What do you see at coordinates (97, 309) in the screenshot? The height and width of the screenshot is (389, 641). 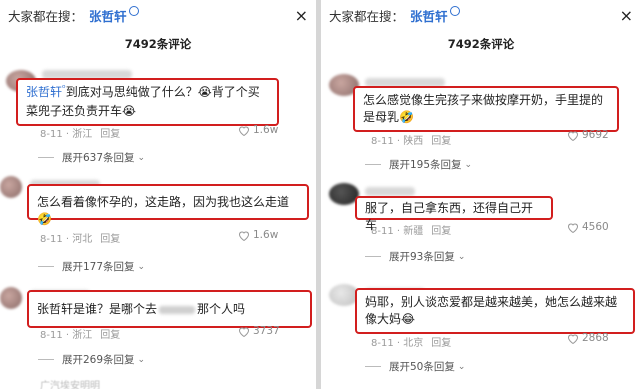 I see `comment-text: 张哲轩是谁？是哪个去` at bounding box center [97, 309].